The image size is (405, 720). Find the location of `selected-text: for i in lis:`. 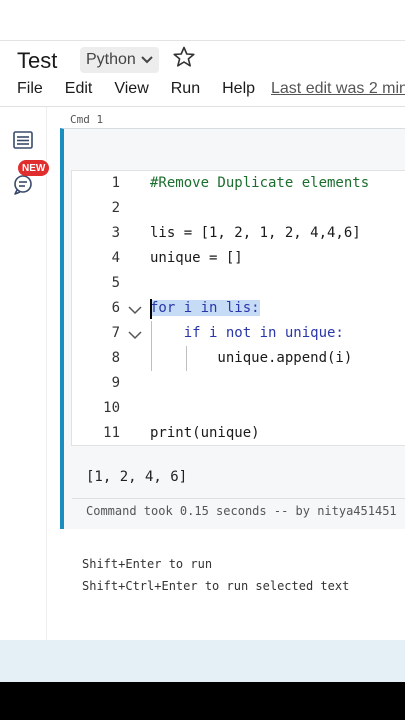

selected-text: for i in lis: is located at coordinates (205, 308).